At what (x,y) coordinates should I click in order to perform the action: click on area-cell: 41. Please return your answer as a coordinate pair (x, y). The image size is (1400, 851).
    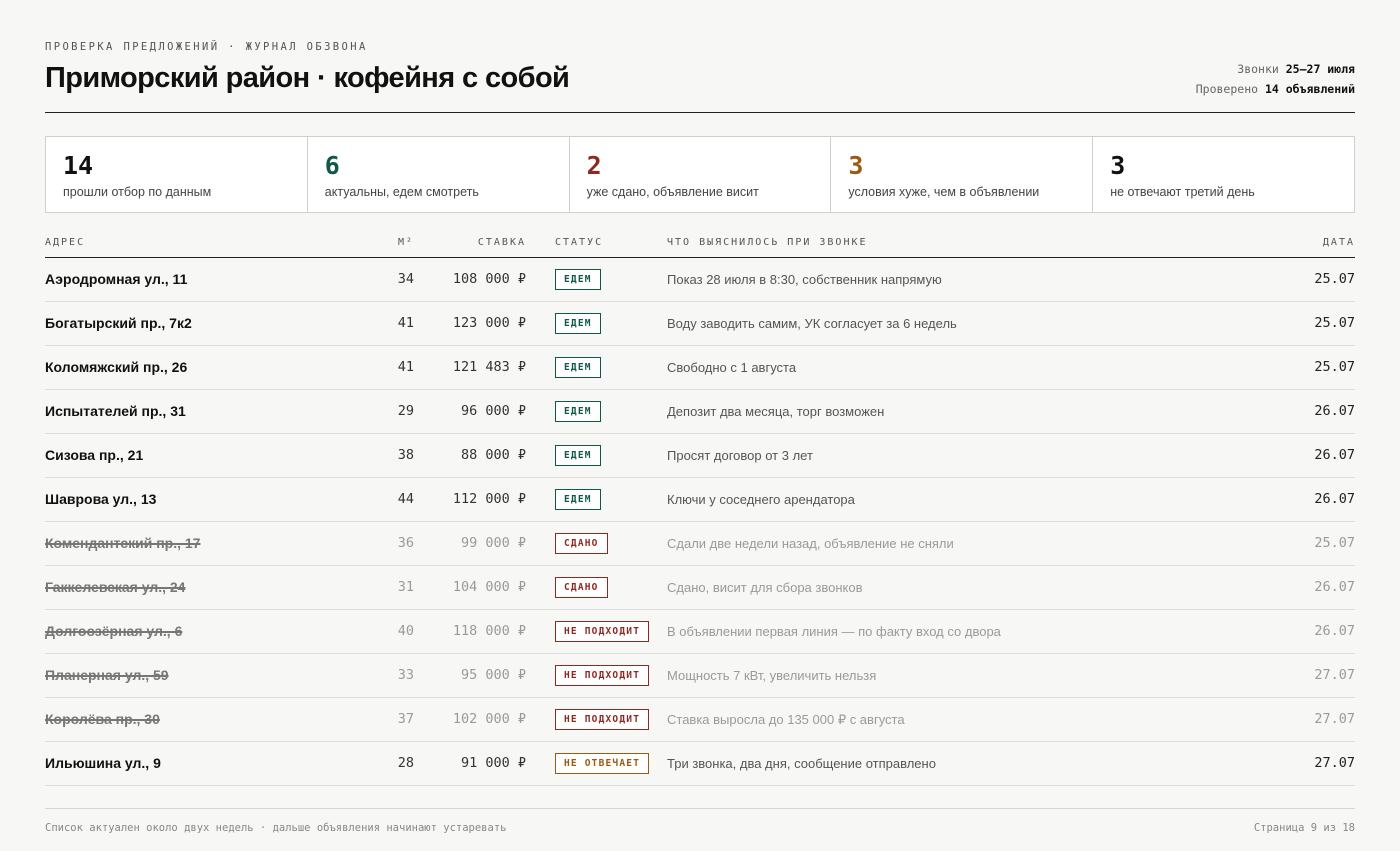
    Looking at the image, I should click on (405, 367).